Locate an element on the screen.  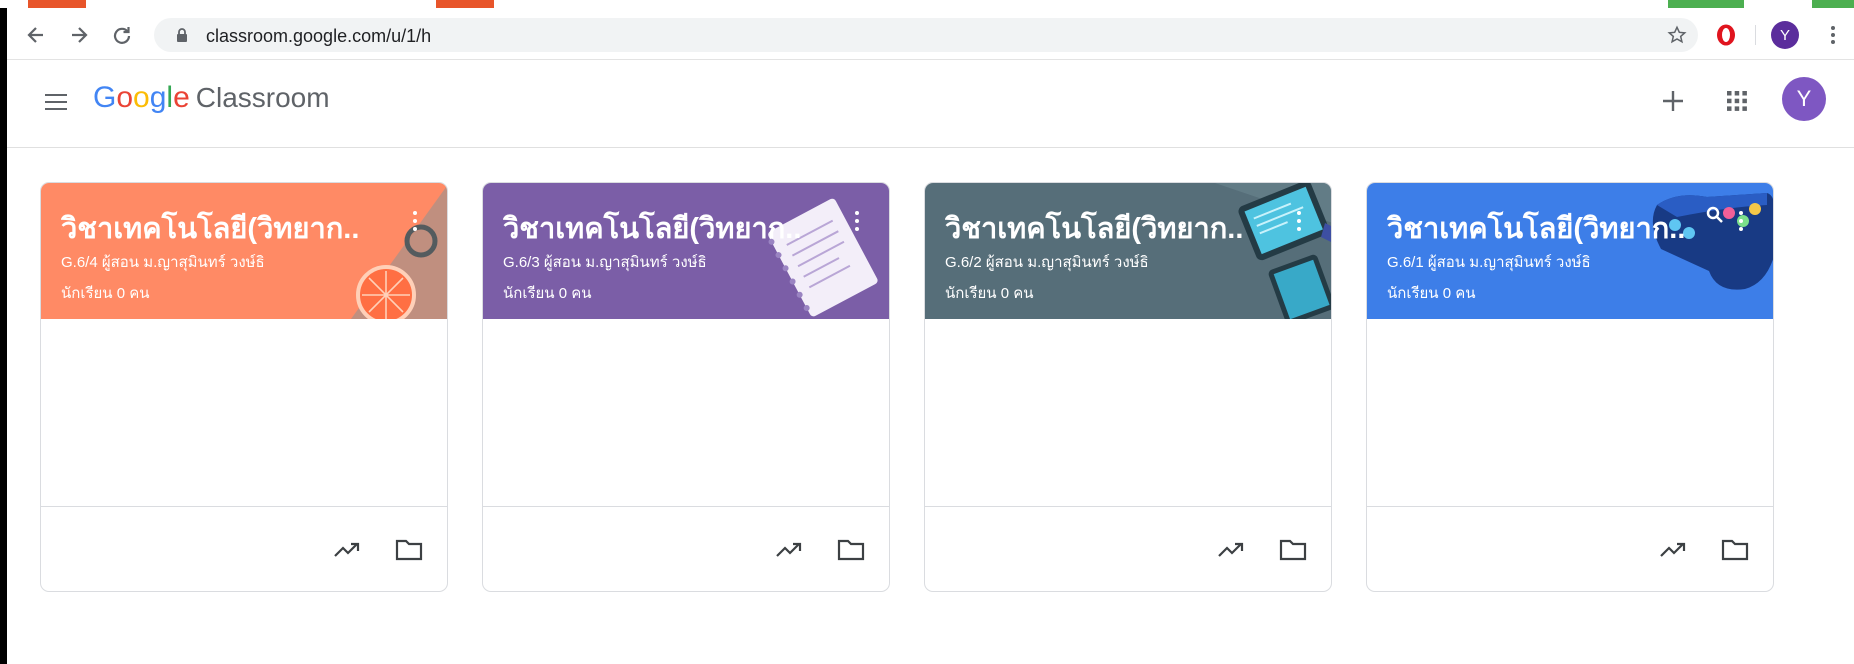
reload-button is located at coordinates (122, 35).